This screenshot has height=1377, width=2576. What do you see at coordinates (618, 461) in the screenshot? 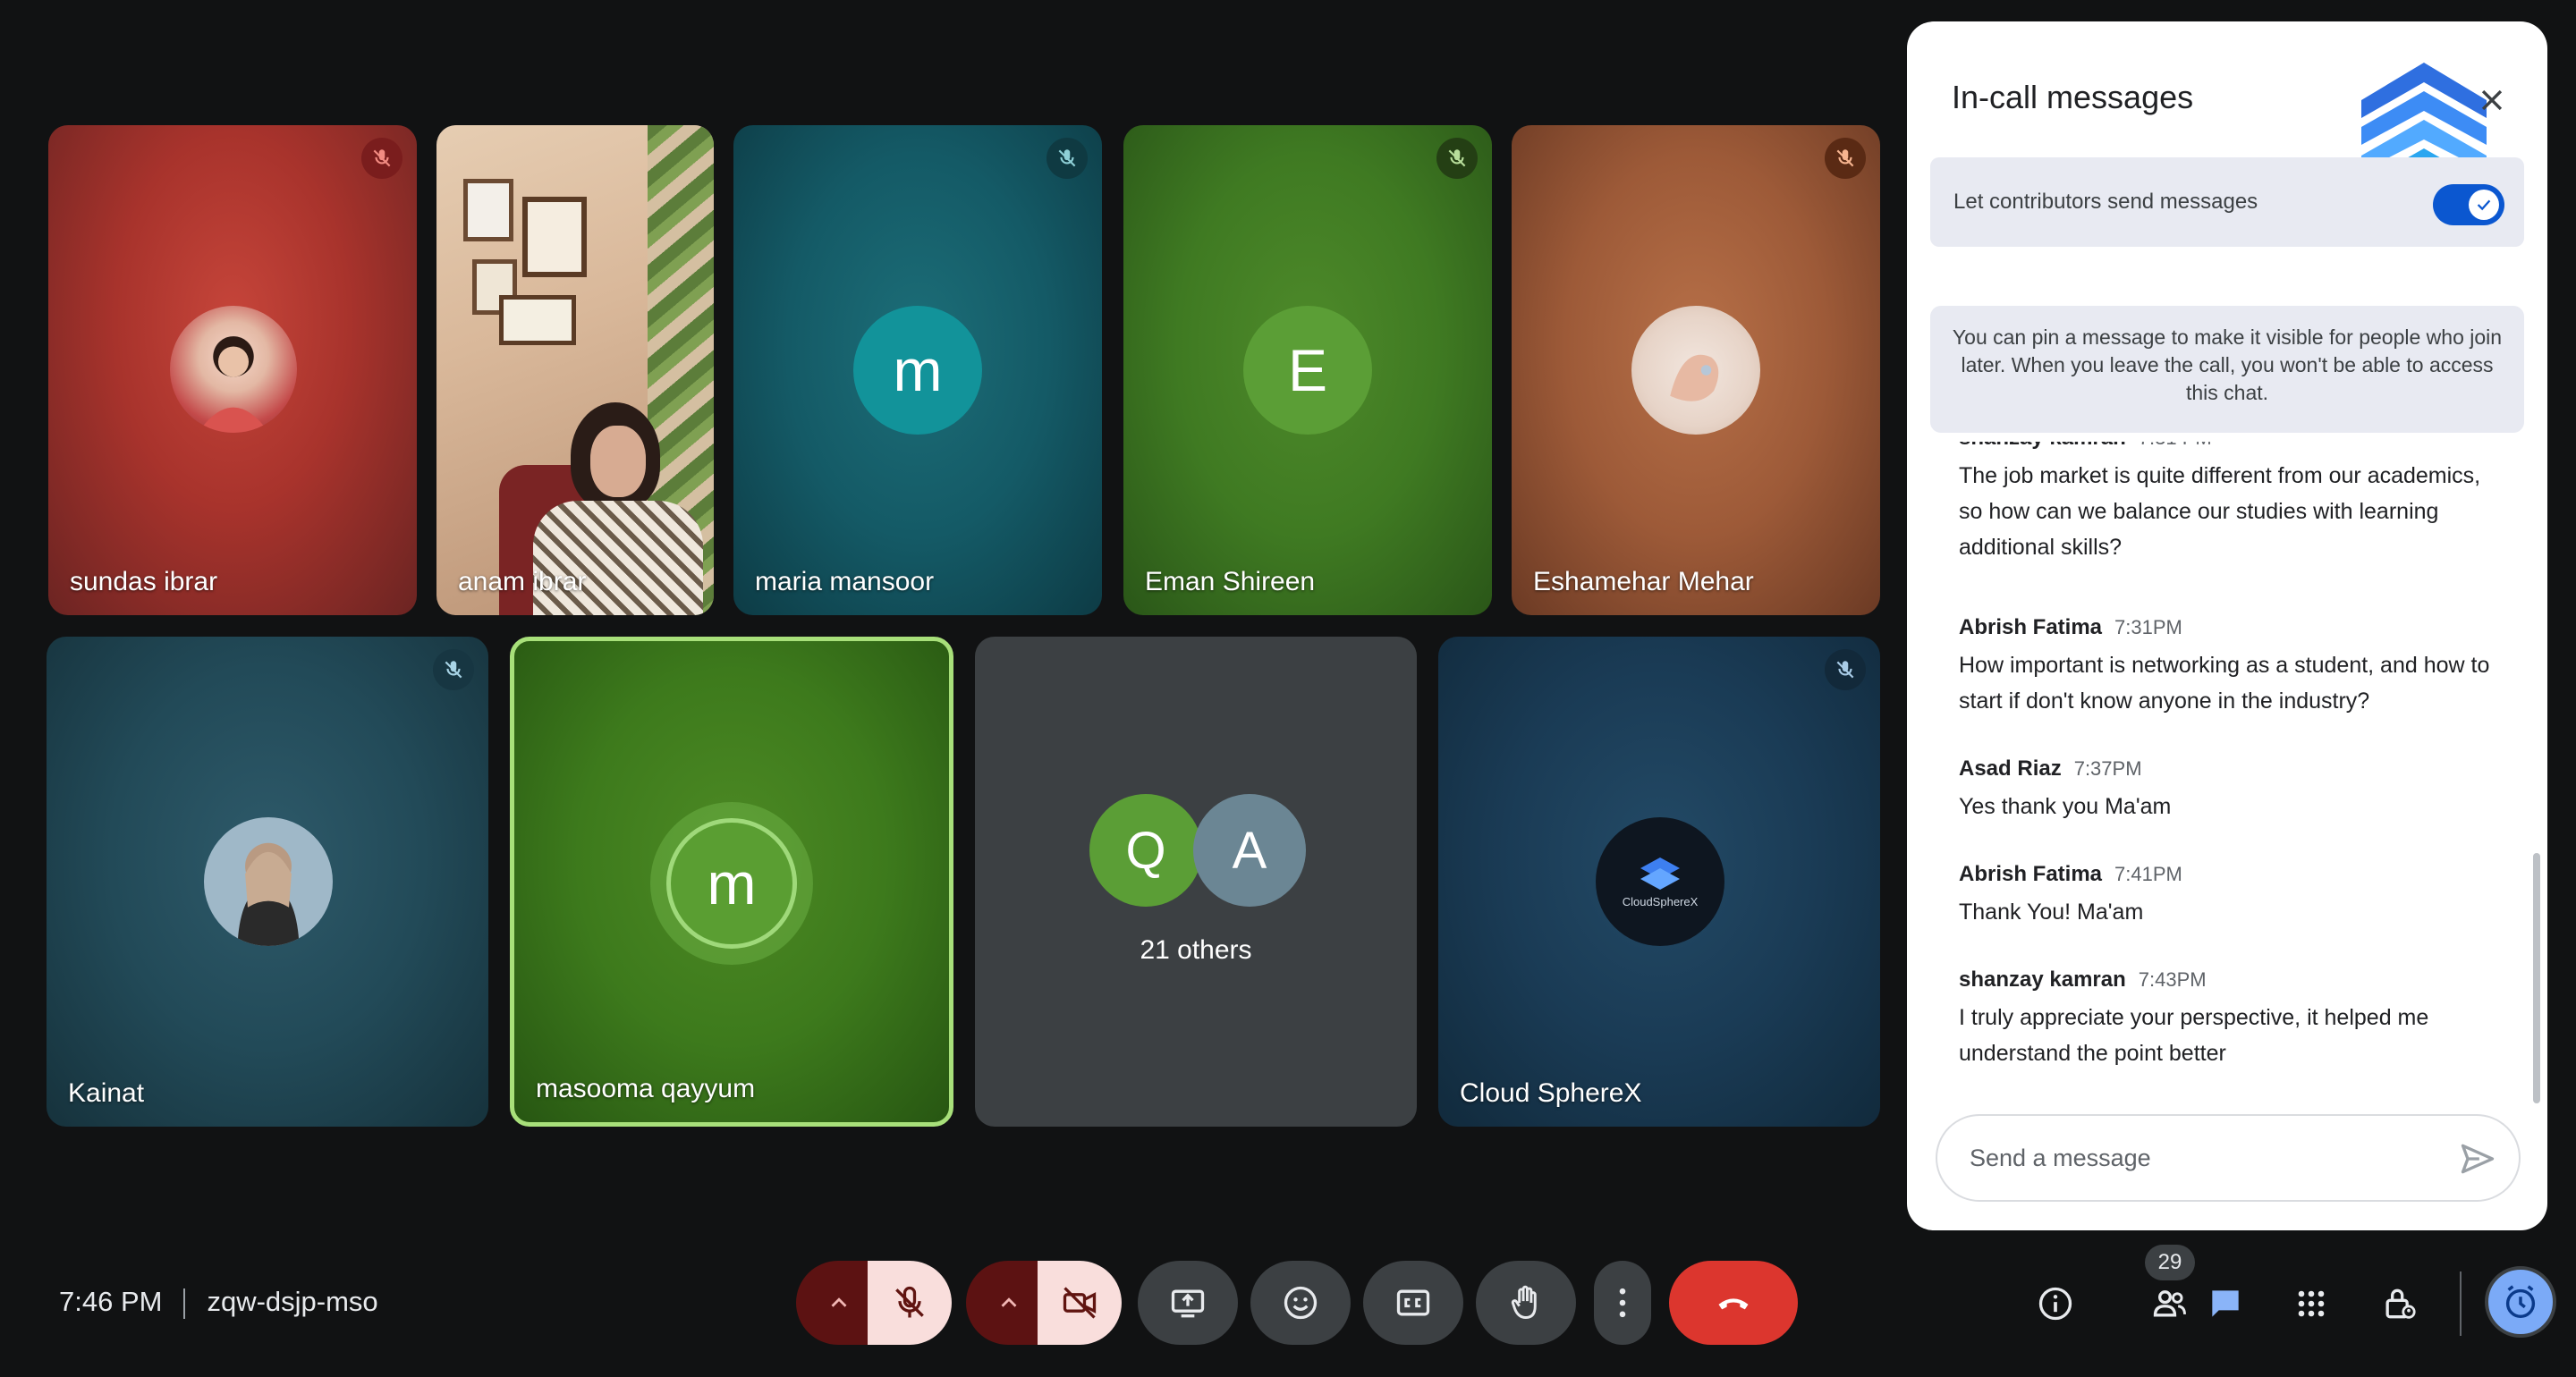
I see `person-face-shape` at bounding box center [618, 461].